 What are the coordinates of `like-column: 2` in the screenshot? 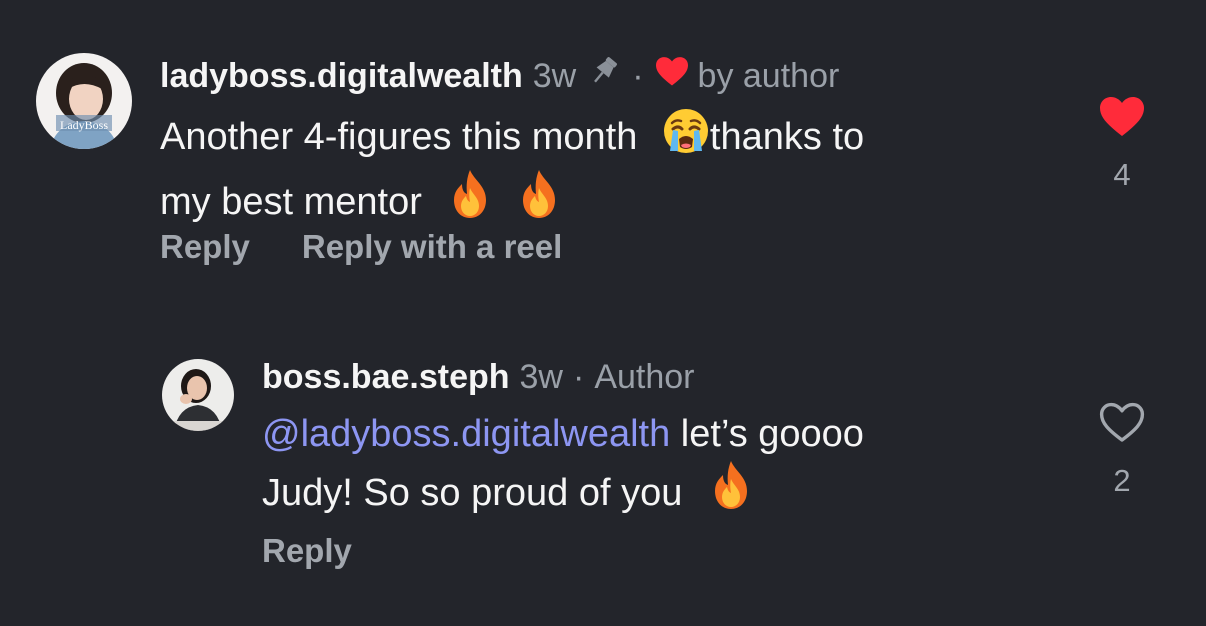 It's located at (1122, 449).